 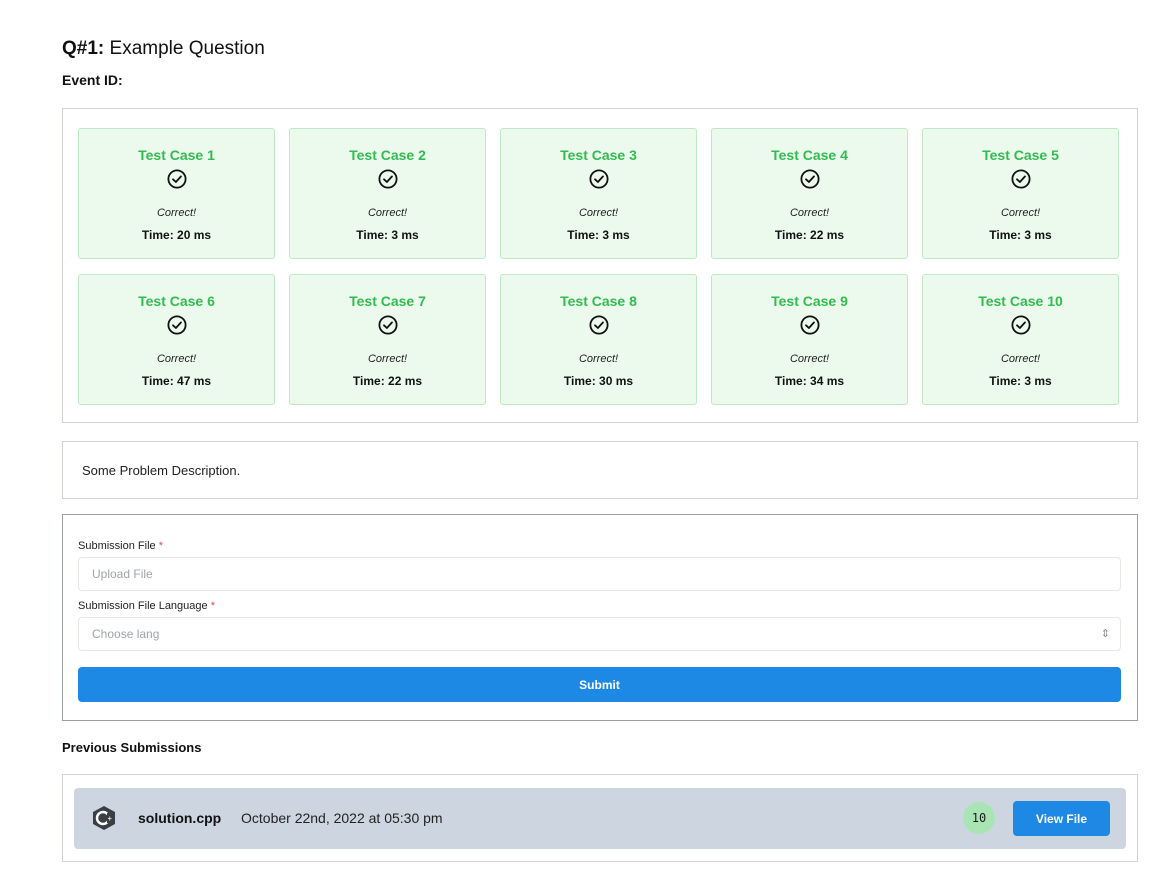 I want to click on question-title: Q#1: Example Question, so click(x=163, y=49).